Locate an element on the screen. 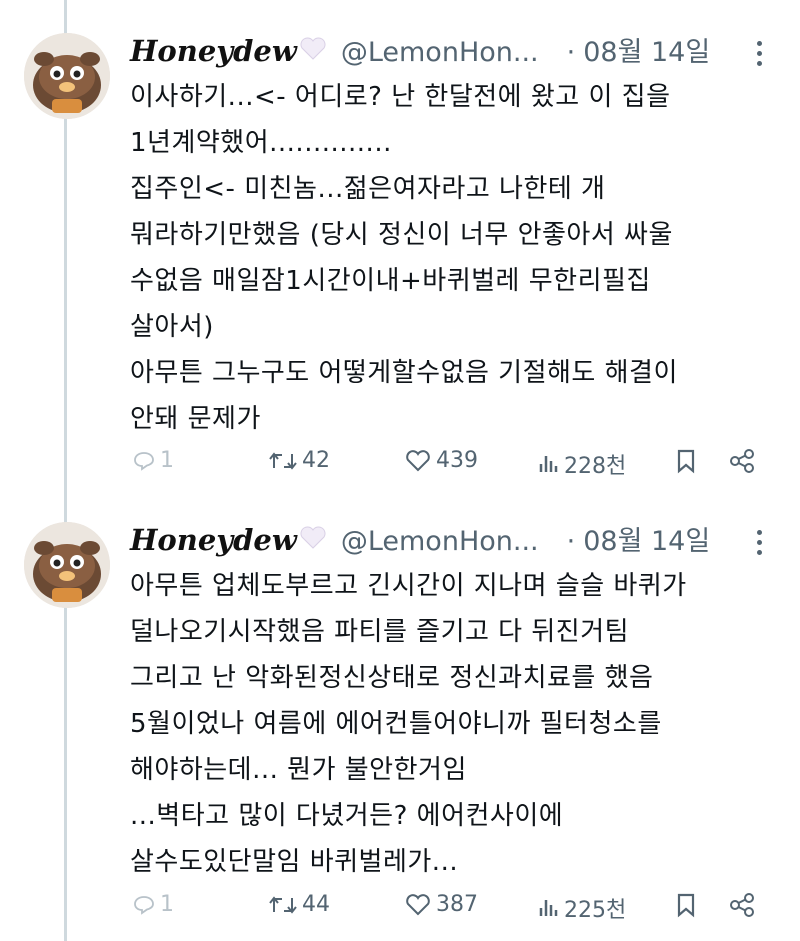 The image size is (800, 941). retweet-button: 42 is located at coordinates (299, 460).